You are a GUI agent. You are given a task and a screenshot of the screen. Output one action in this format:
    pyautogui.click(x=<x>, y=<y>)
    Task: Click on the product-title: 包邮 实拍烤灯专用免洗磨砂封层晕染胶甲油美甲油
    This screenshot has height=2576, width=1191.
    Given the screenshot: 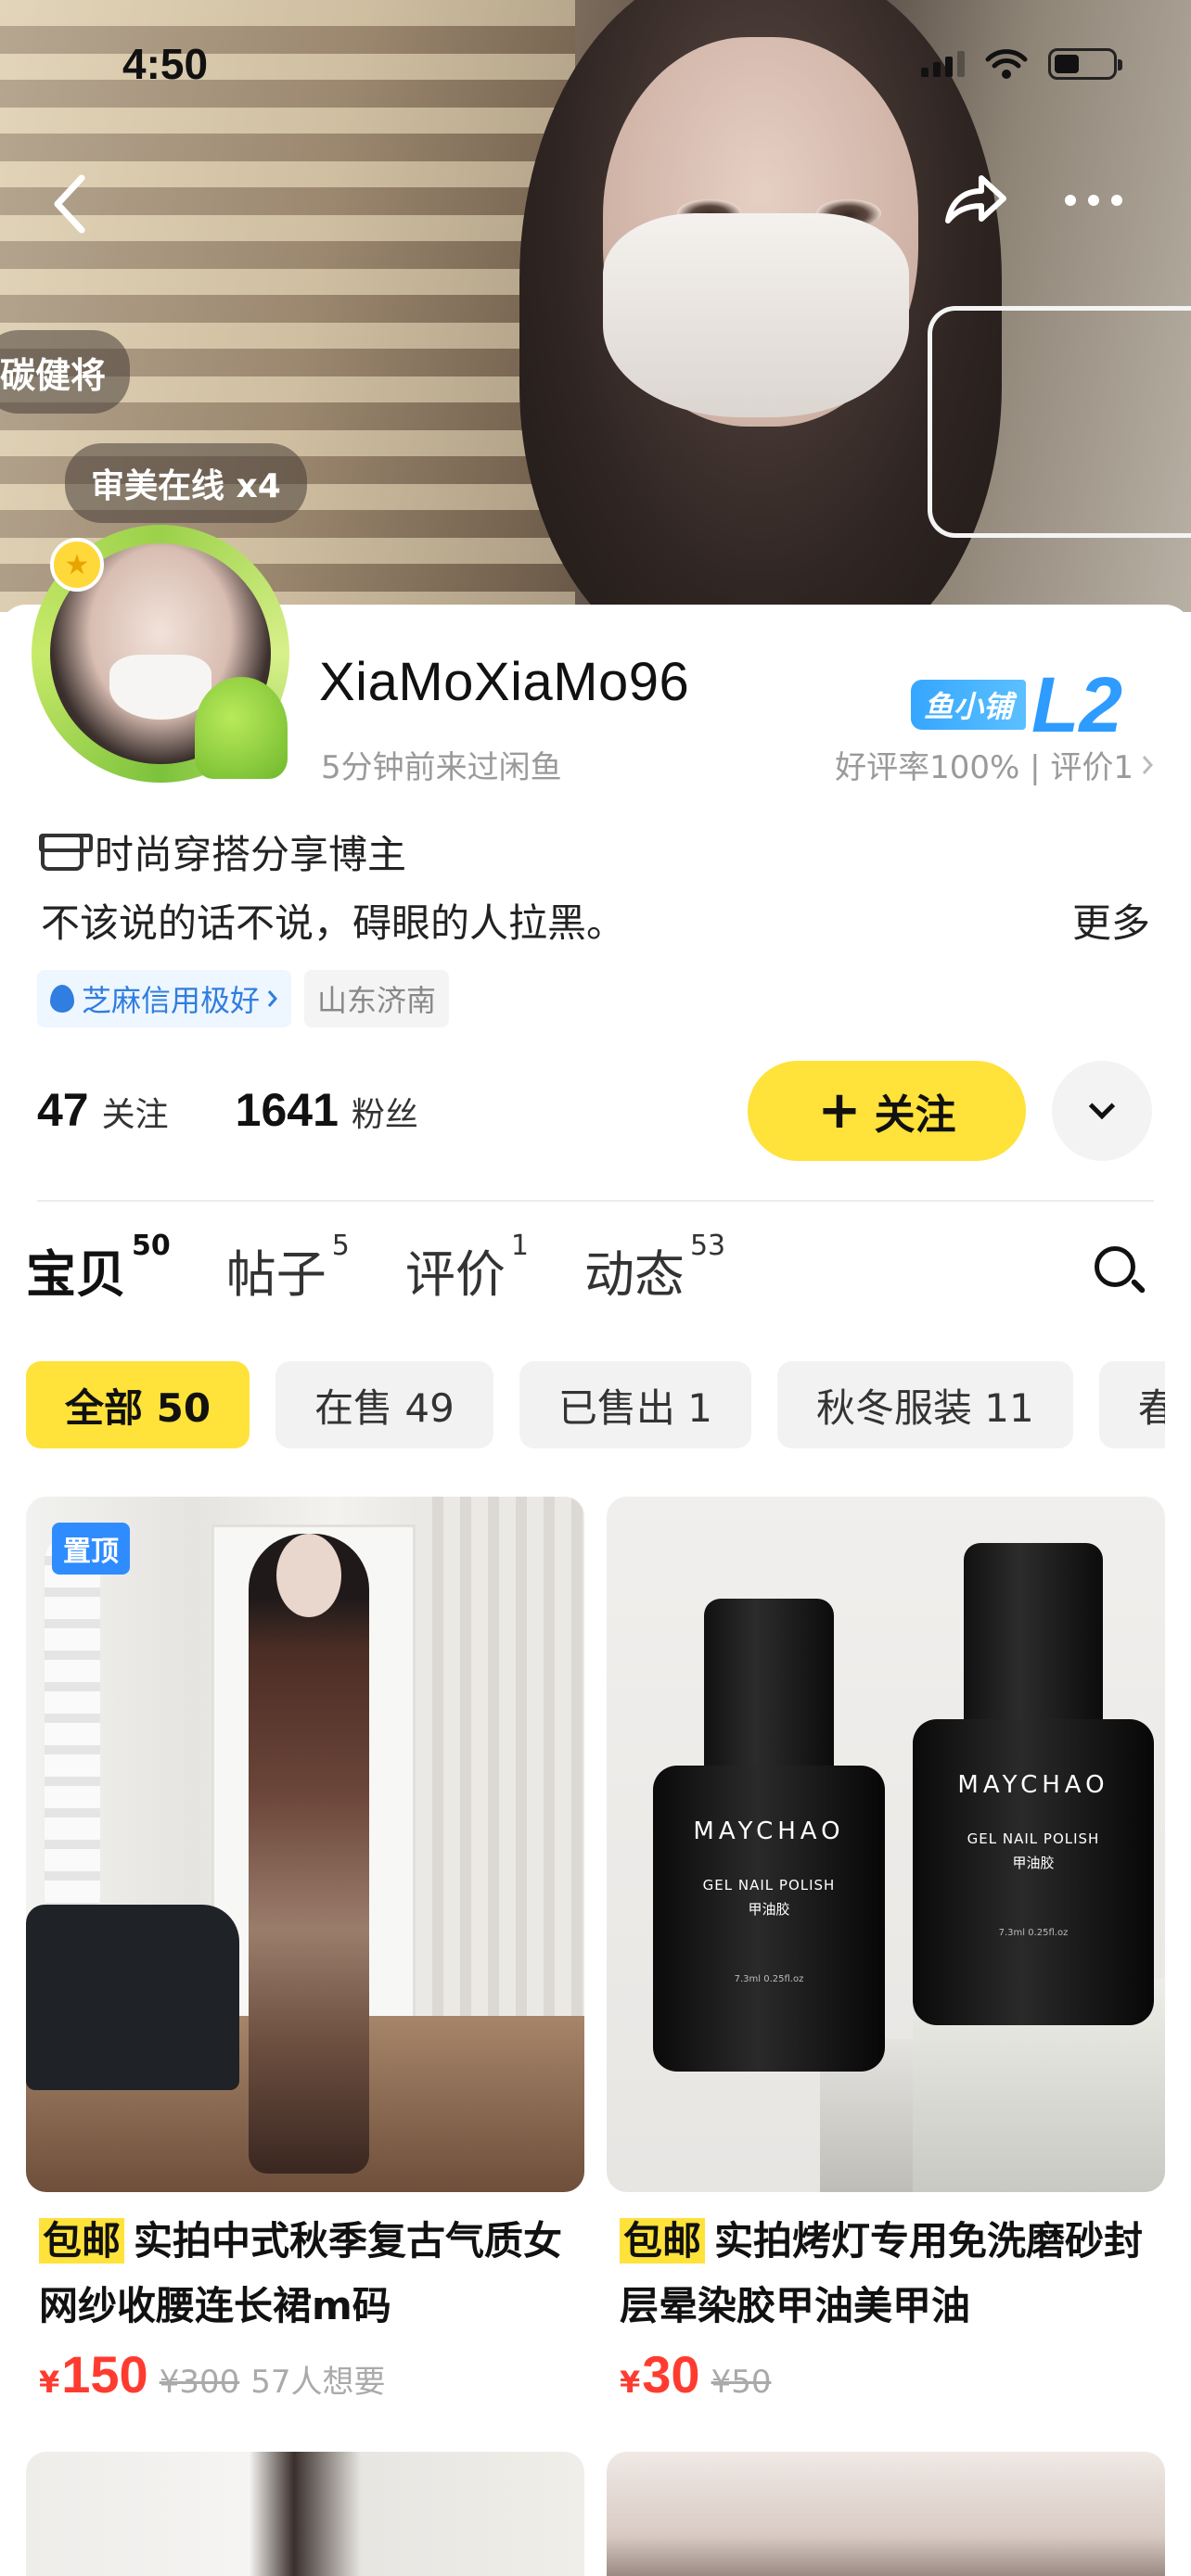 What is the action you would take?
    pyautogui.click(x=886, y=2274)
    